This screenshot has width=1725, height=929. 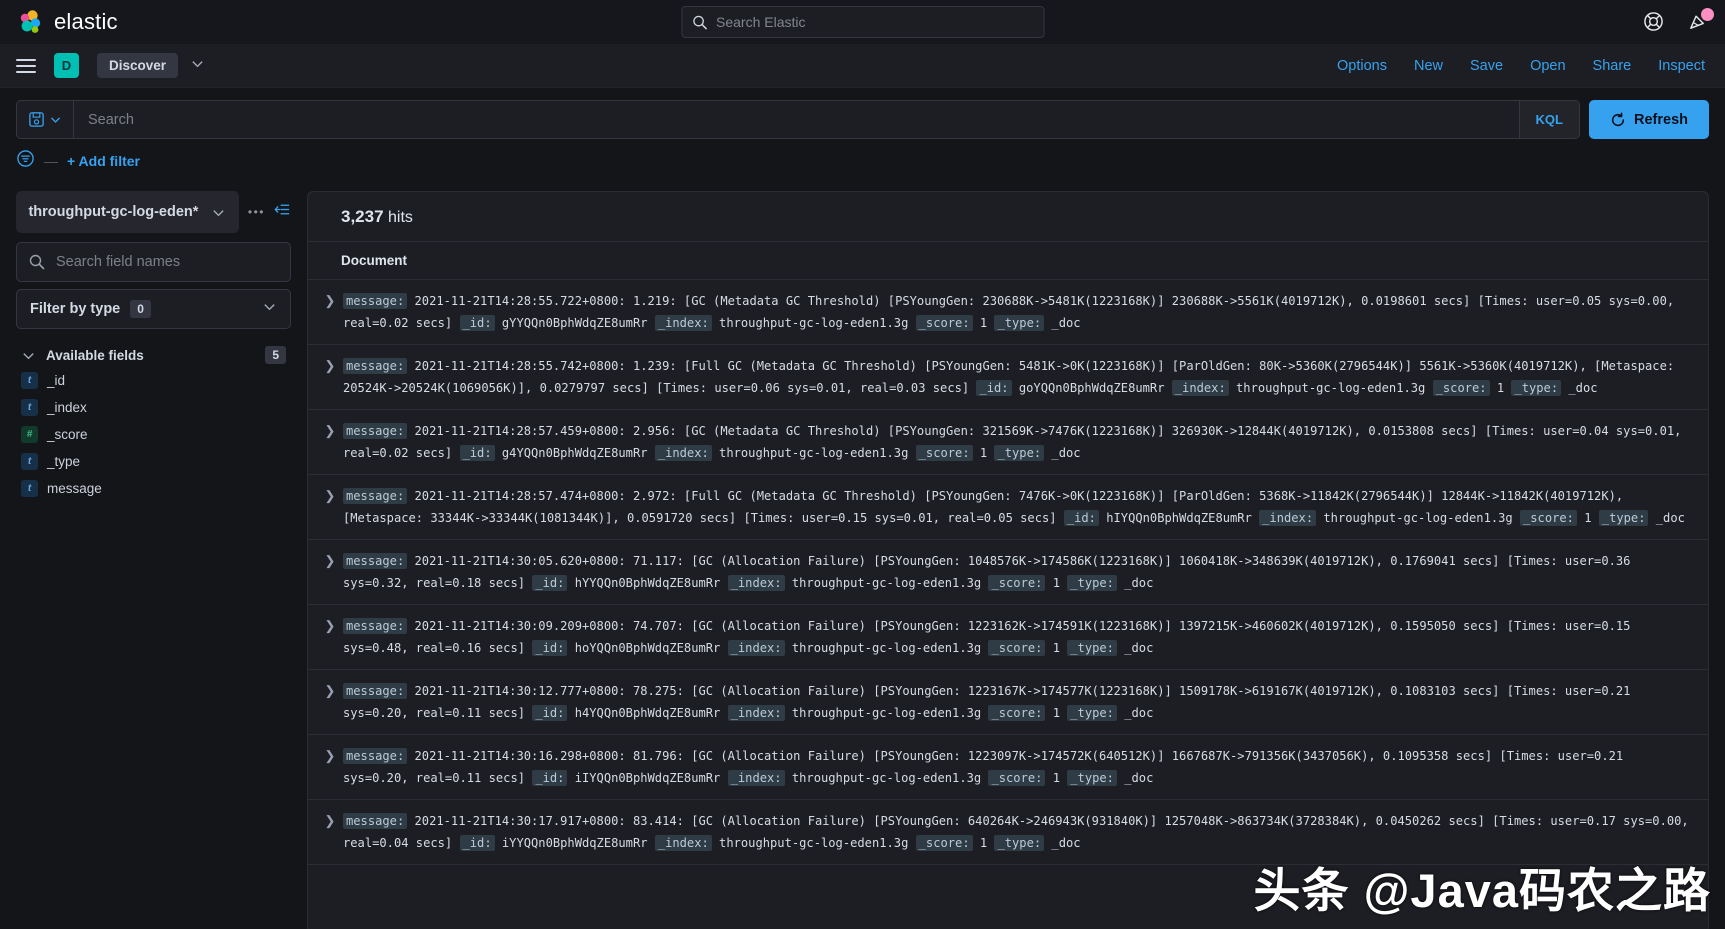 I want to click on announcement-megaphone-icon, so click(x=1700, y=20).